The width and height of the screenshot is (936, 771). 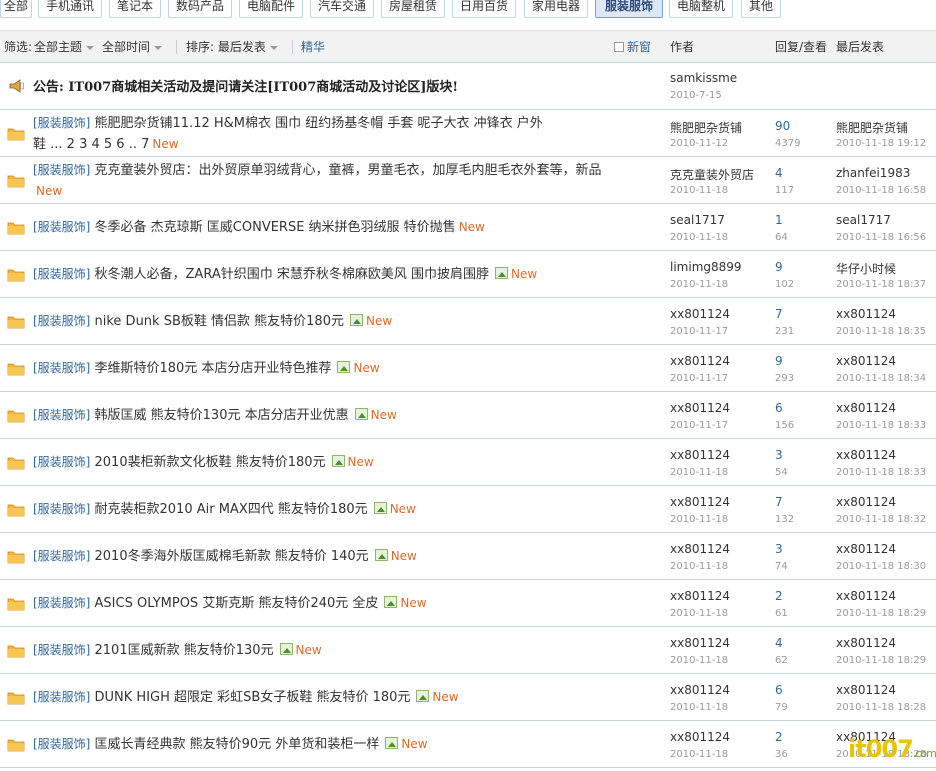 What do you see at coordinates (881, 472) in the screenshot?
I see `last-post-time: 2010-11-18 18:33` at bounding box center [881, 472].